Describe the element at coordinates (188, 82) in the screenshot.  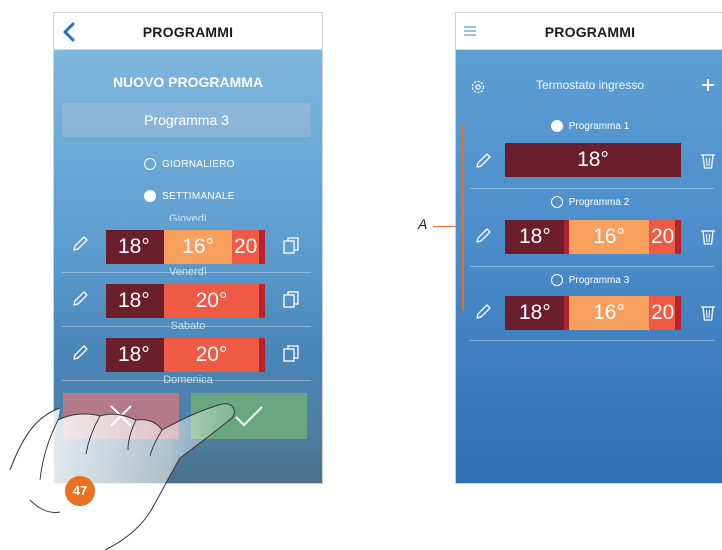
I see `new-program-title: NUOVO PROGRAMMA` at that location.